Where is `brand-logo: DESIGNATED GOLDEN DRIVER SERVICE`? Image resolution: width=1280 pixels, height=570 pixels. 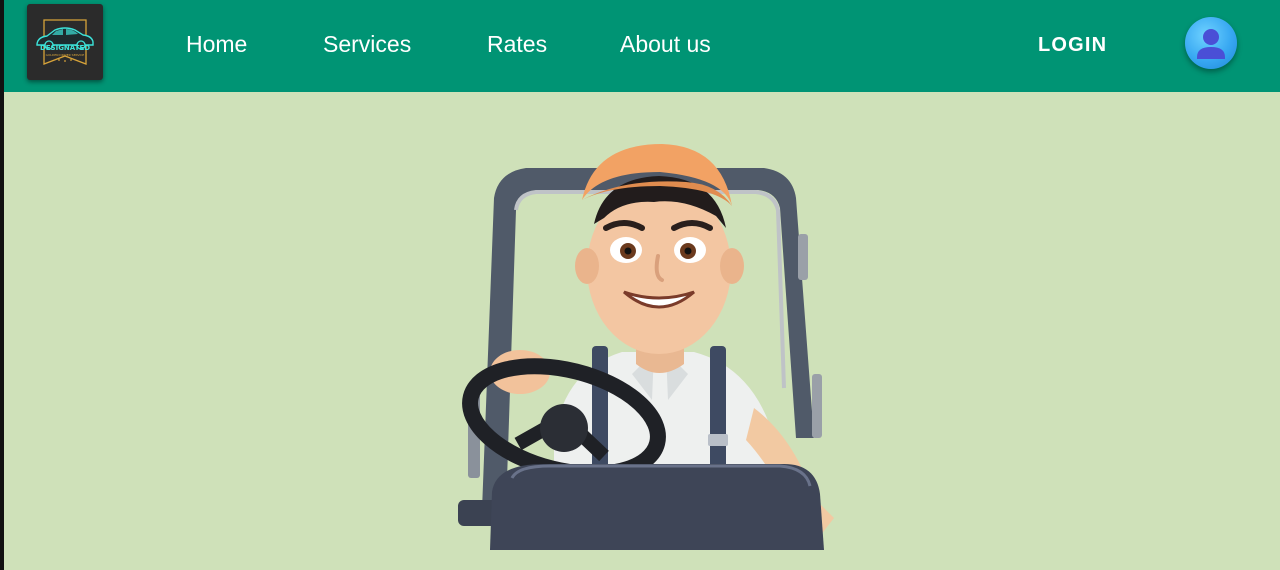 brand-logo: DESIGNATED GOLDEN DRIVER SERVICE is located at coordinates (65, 42).